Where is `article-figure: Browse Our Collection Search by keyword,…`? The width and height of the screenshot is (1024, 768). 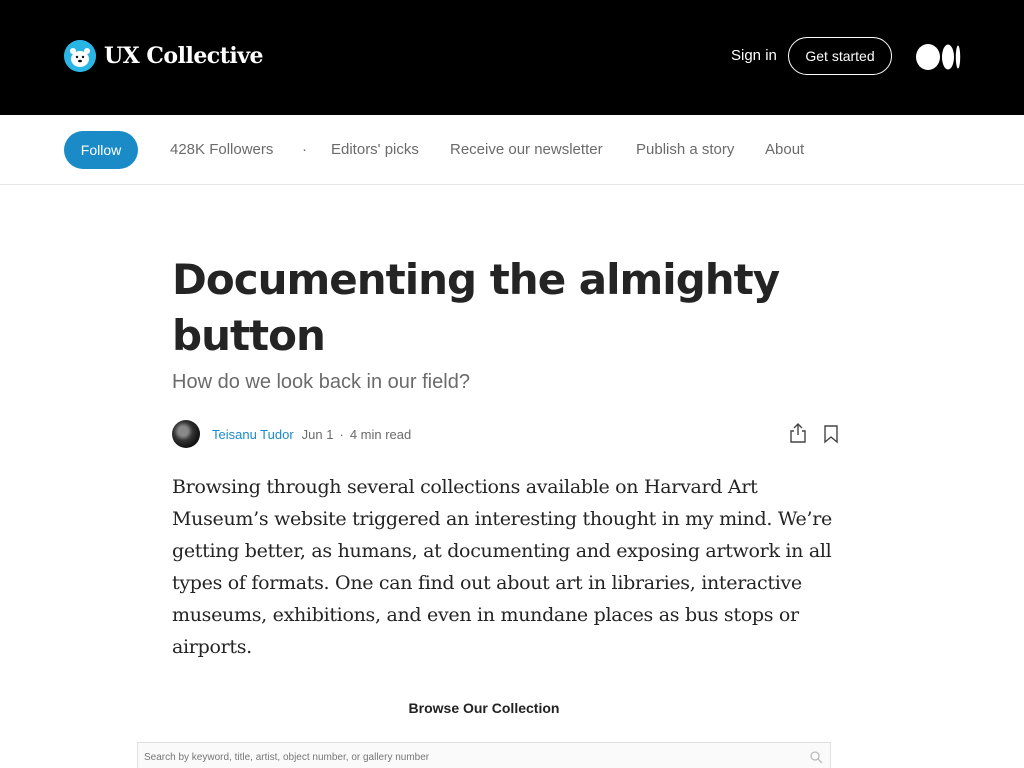
article-figure: Browse Our Collection Search by keyword,… is located at coordinates (484, 724).